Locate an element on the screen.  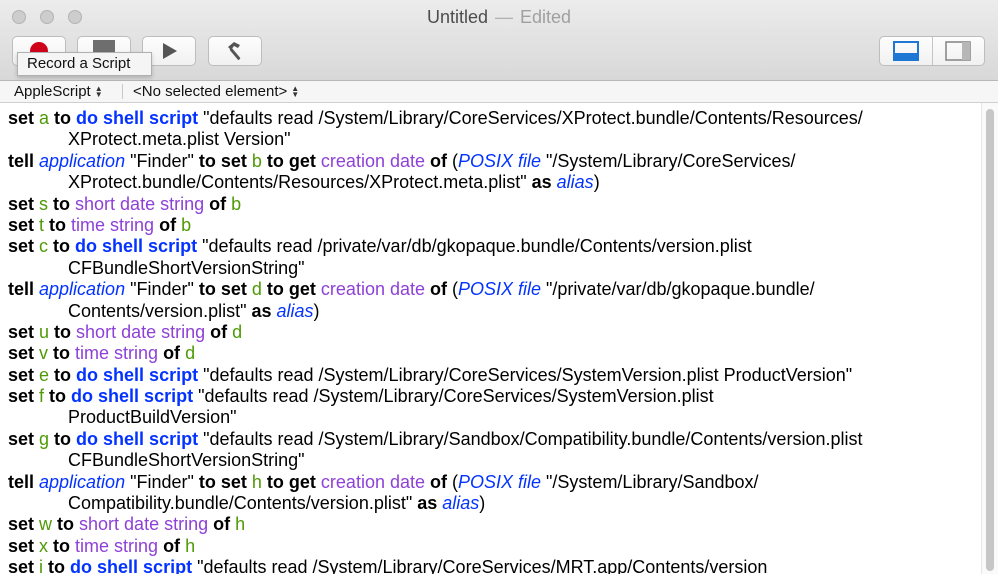
editor-side-pane-icon is located at coordinates (958, 51).